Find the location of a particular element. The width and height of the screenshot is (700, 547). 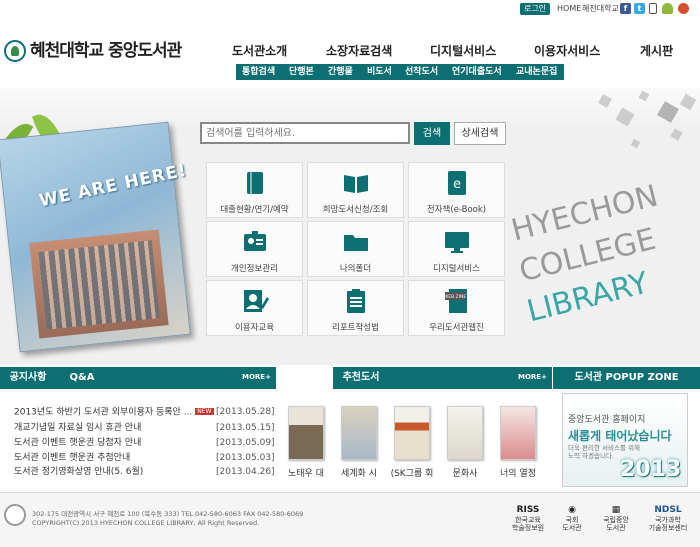

webzine-icon: WEB ZINE is located at coordinates (455, 301).